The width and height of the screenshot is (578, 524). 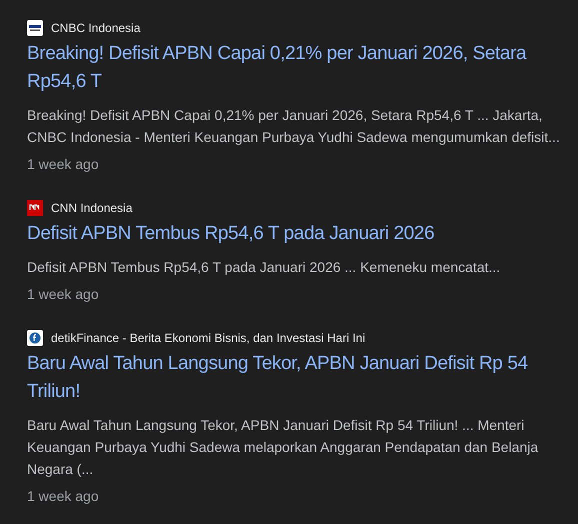 What do you see at coordinates (35, 208) in the screenshot?
I see `news-logo-icon` at bounding box center [35, 208].